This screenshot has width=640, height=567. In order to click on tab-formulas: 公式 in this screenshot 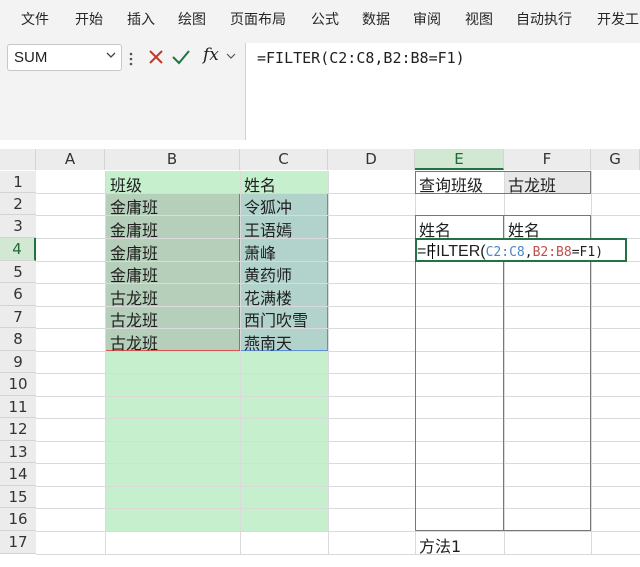, I will do `click(325, 19)`.